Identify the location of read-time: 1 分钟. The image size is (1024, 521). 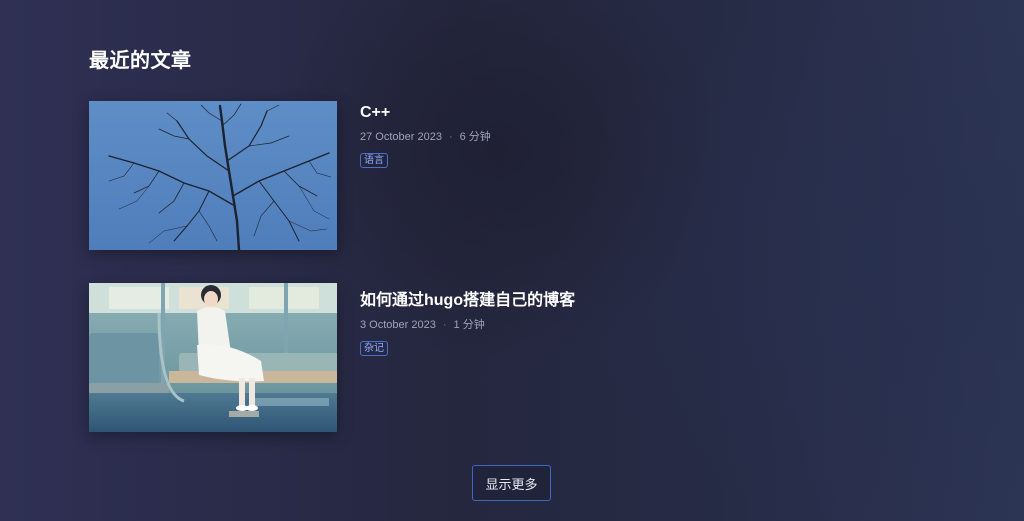
(469, 325).